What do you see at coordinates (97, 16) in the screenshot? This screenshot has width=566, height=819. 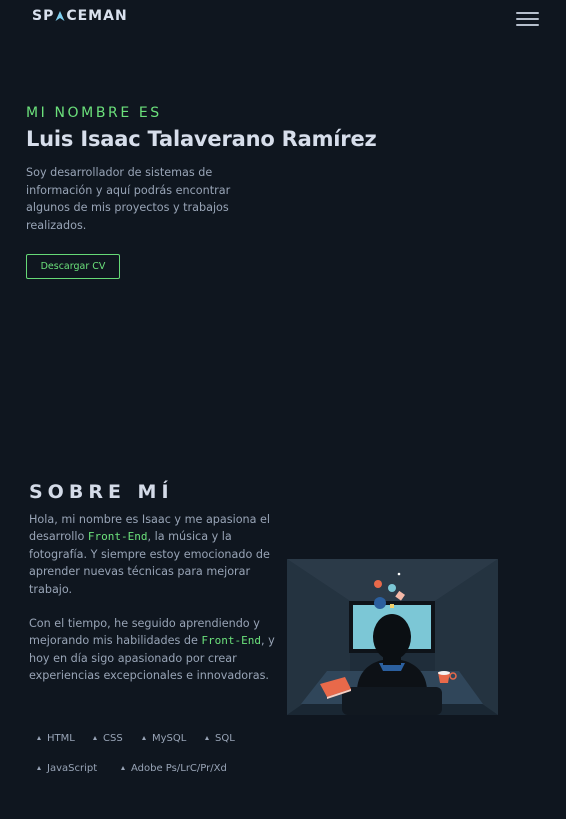 I see `logo-text-end: CEMAN` at bounding box center [97, 16].